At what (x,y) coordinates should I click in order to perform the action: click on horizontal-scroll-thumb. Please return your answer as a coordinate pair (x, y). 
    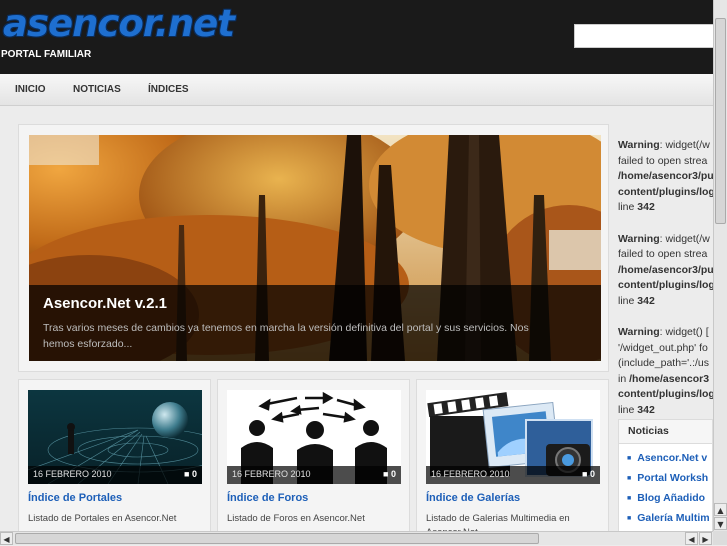
    Looking at the image, I should click on (277, 538).